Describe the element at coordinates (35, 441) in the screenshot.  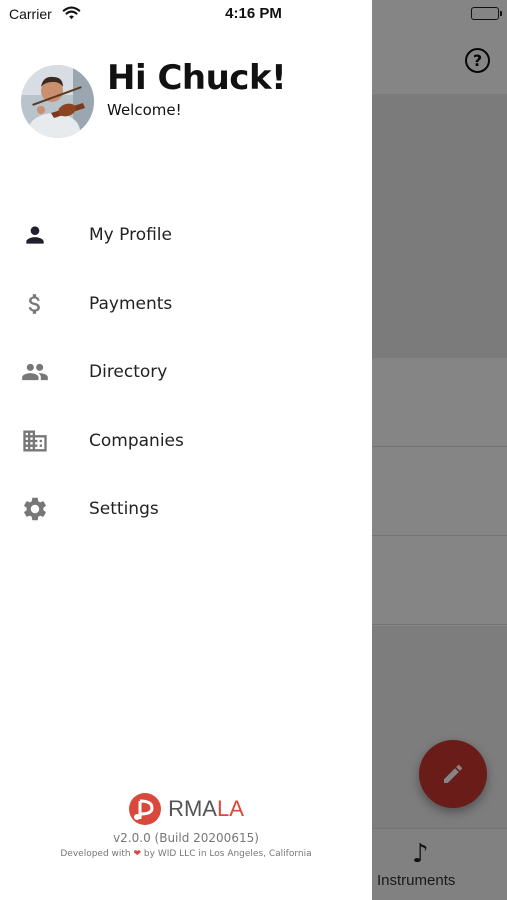
I see `building-icon` at that location.